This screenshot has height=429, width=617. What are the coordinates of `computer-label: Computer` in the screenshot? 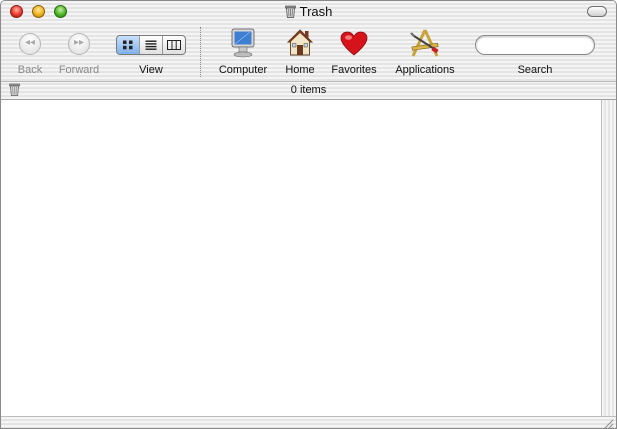 It's located at (243, 70).